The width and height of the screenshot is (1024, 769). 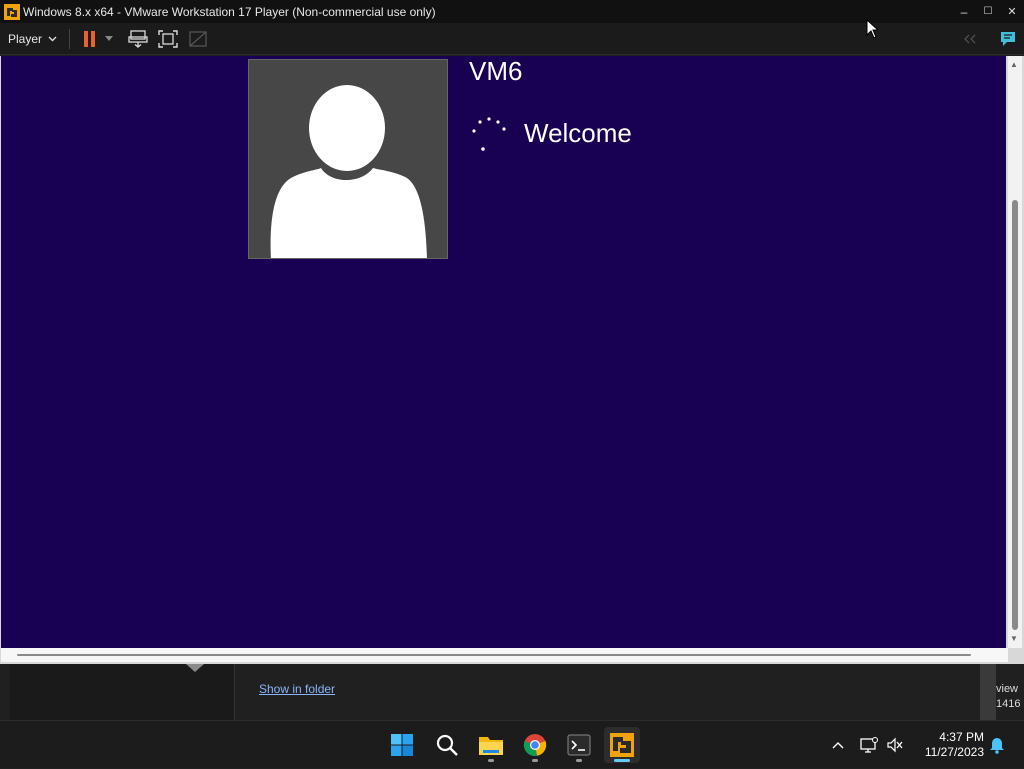 What do you see at coordinates (988, 11) in the screenshot?
I see `maximize-button: ☐` at bounding box center [988, 11].